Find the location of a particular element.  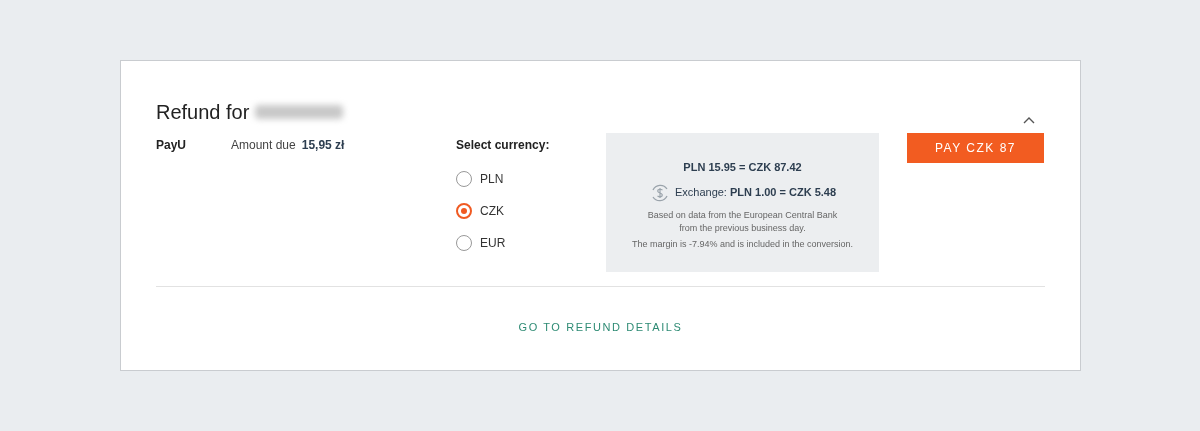

currency-radio: CZK is located at coordinates (531, 211).